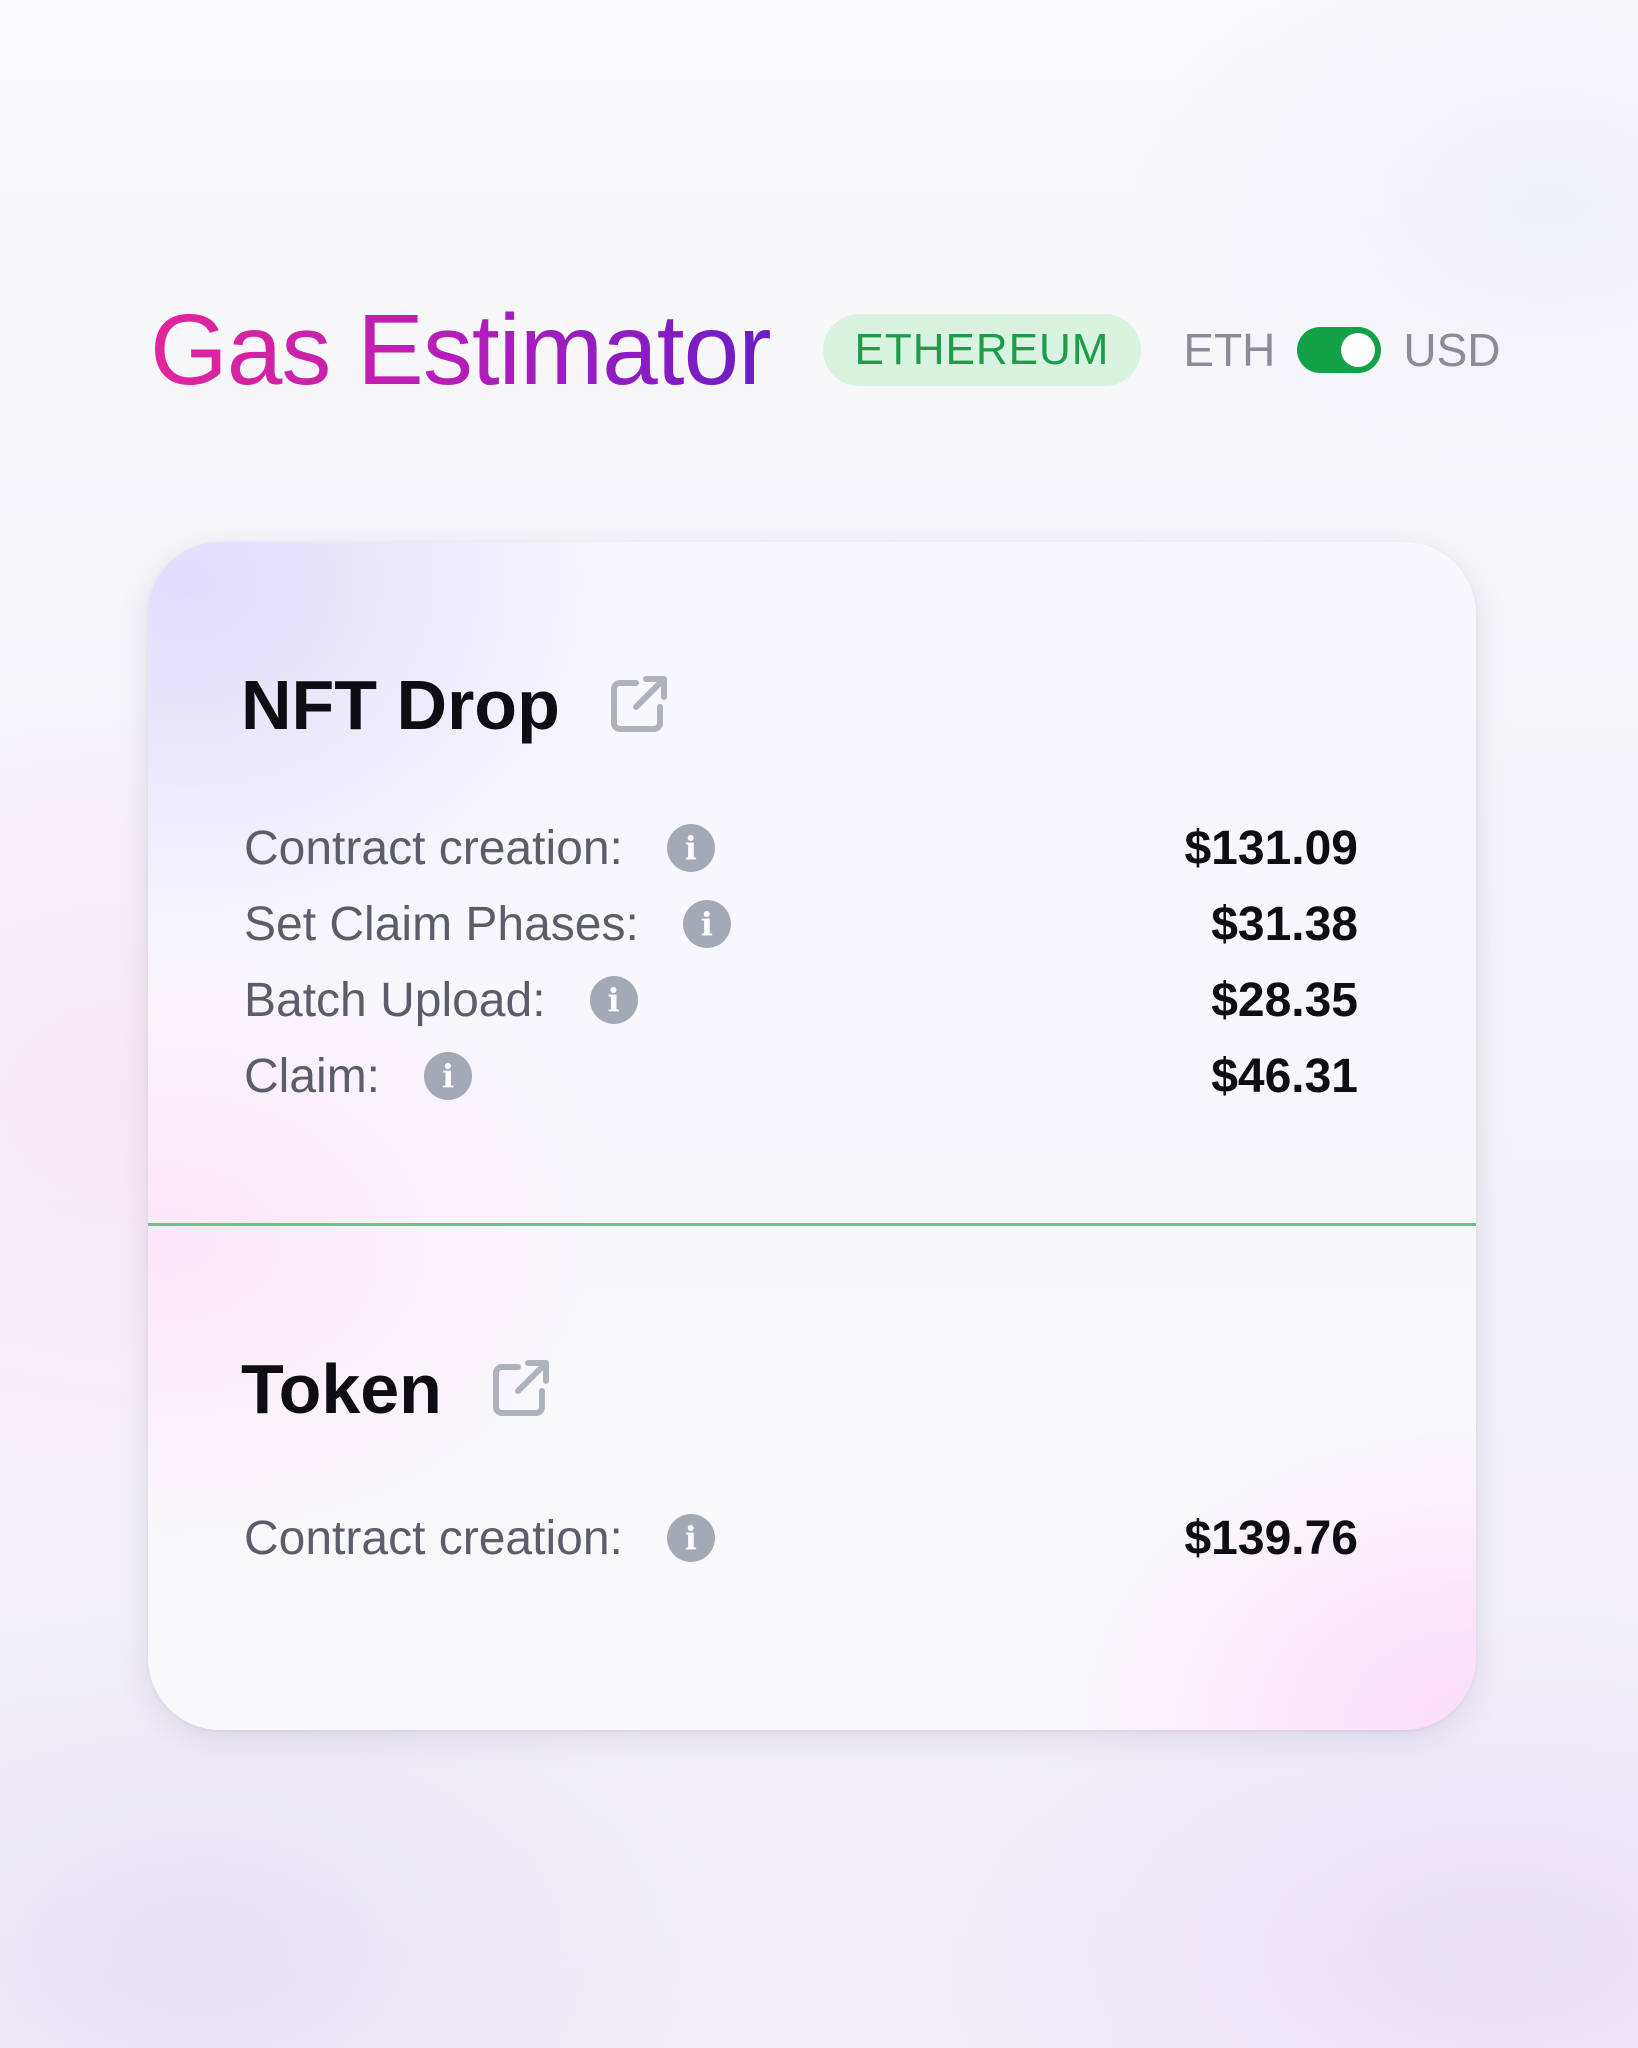 The width and height of the screenshot is (1638, 2048). I want to click on list-item: Contract creation: i $131.09, so click(801, 848).